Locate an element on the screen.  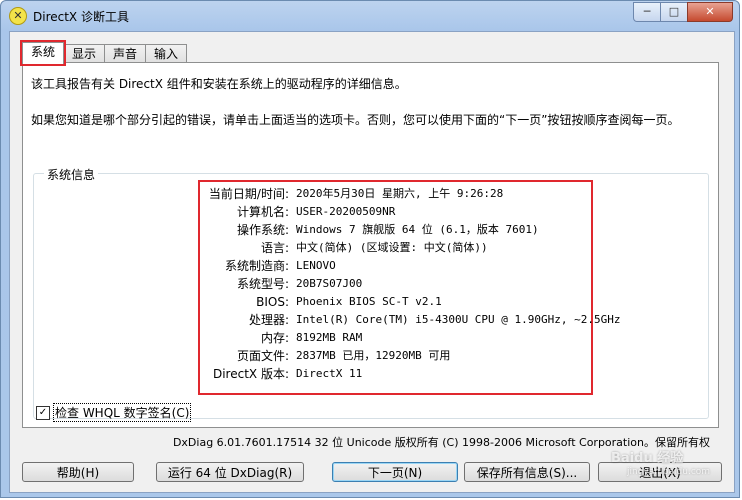
close-button: ✕ is located at coordinates (710, 12).